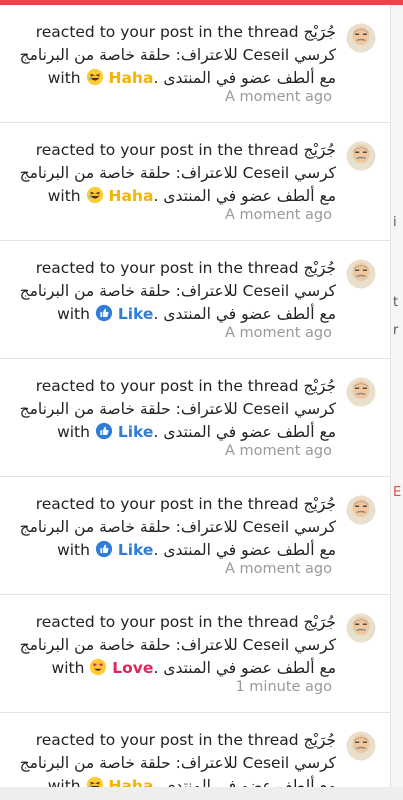  What do you see at coordinates (283, 687) in the screenshot?
I see `timestamp: 1 minute ago` at bounding box center [283, 687].